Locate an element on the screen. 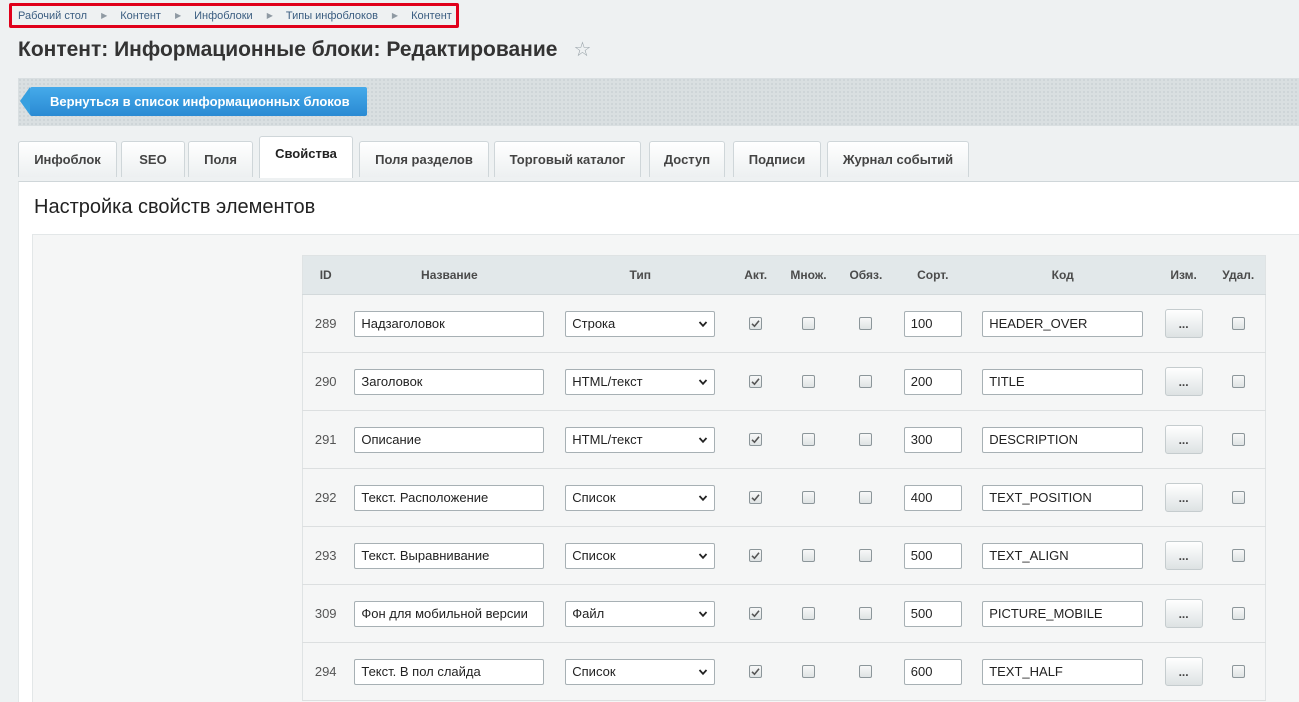  tab-iblock: Инфоблок is located at coordinates (67, 159).